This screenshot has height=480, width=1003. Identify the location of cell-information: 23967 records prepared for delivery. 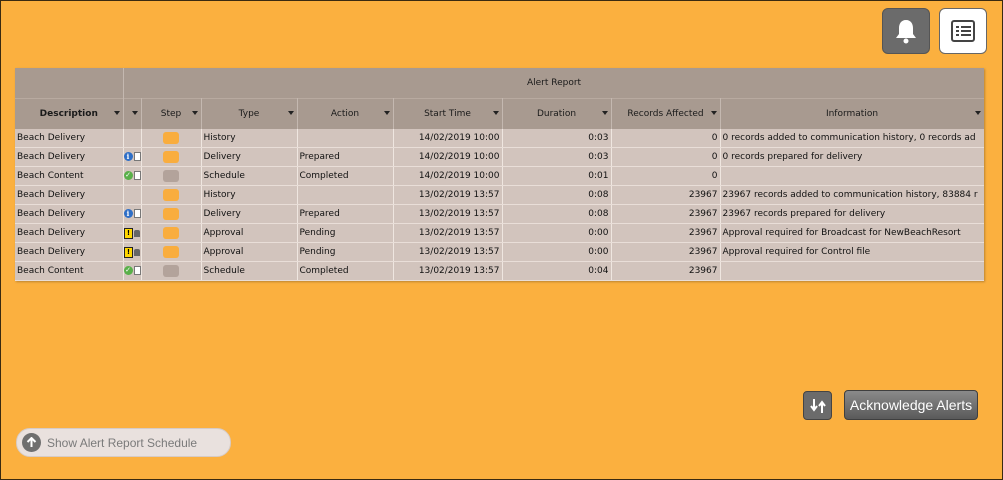
(852, 214).